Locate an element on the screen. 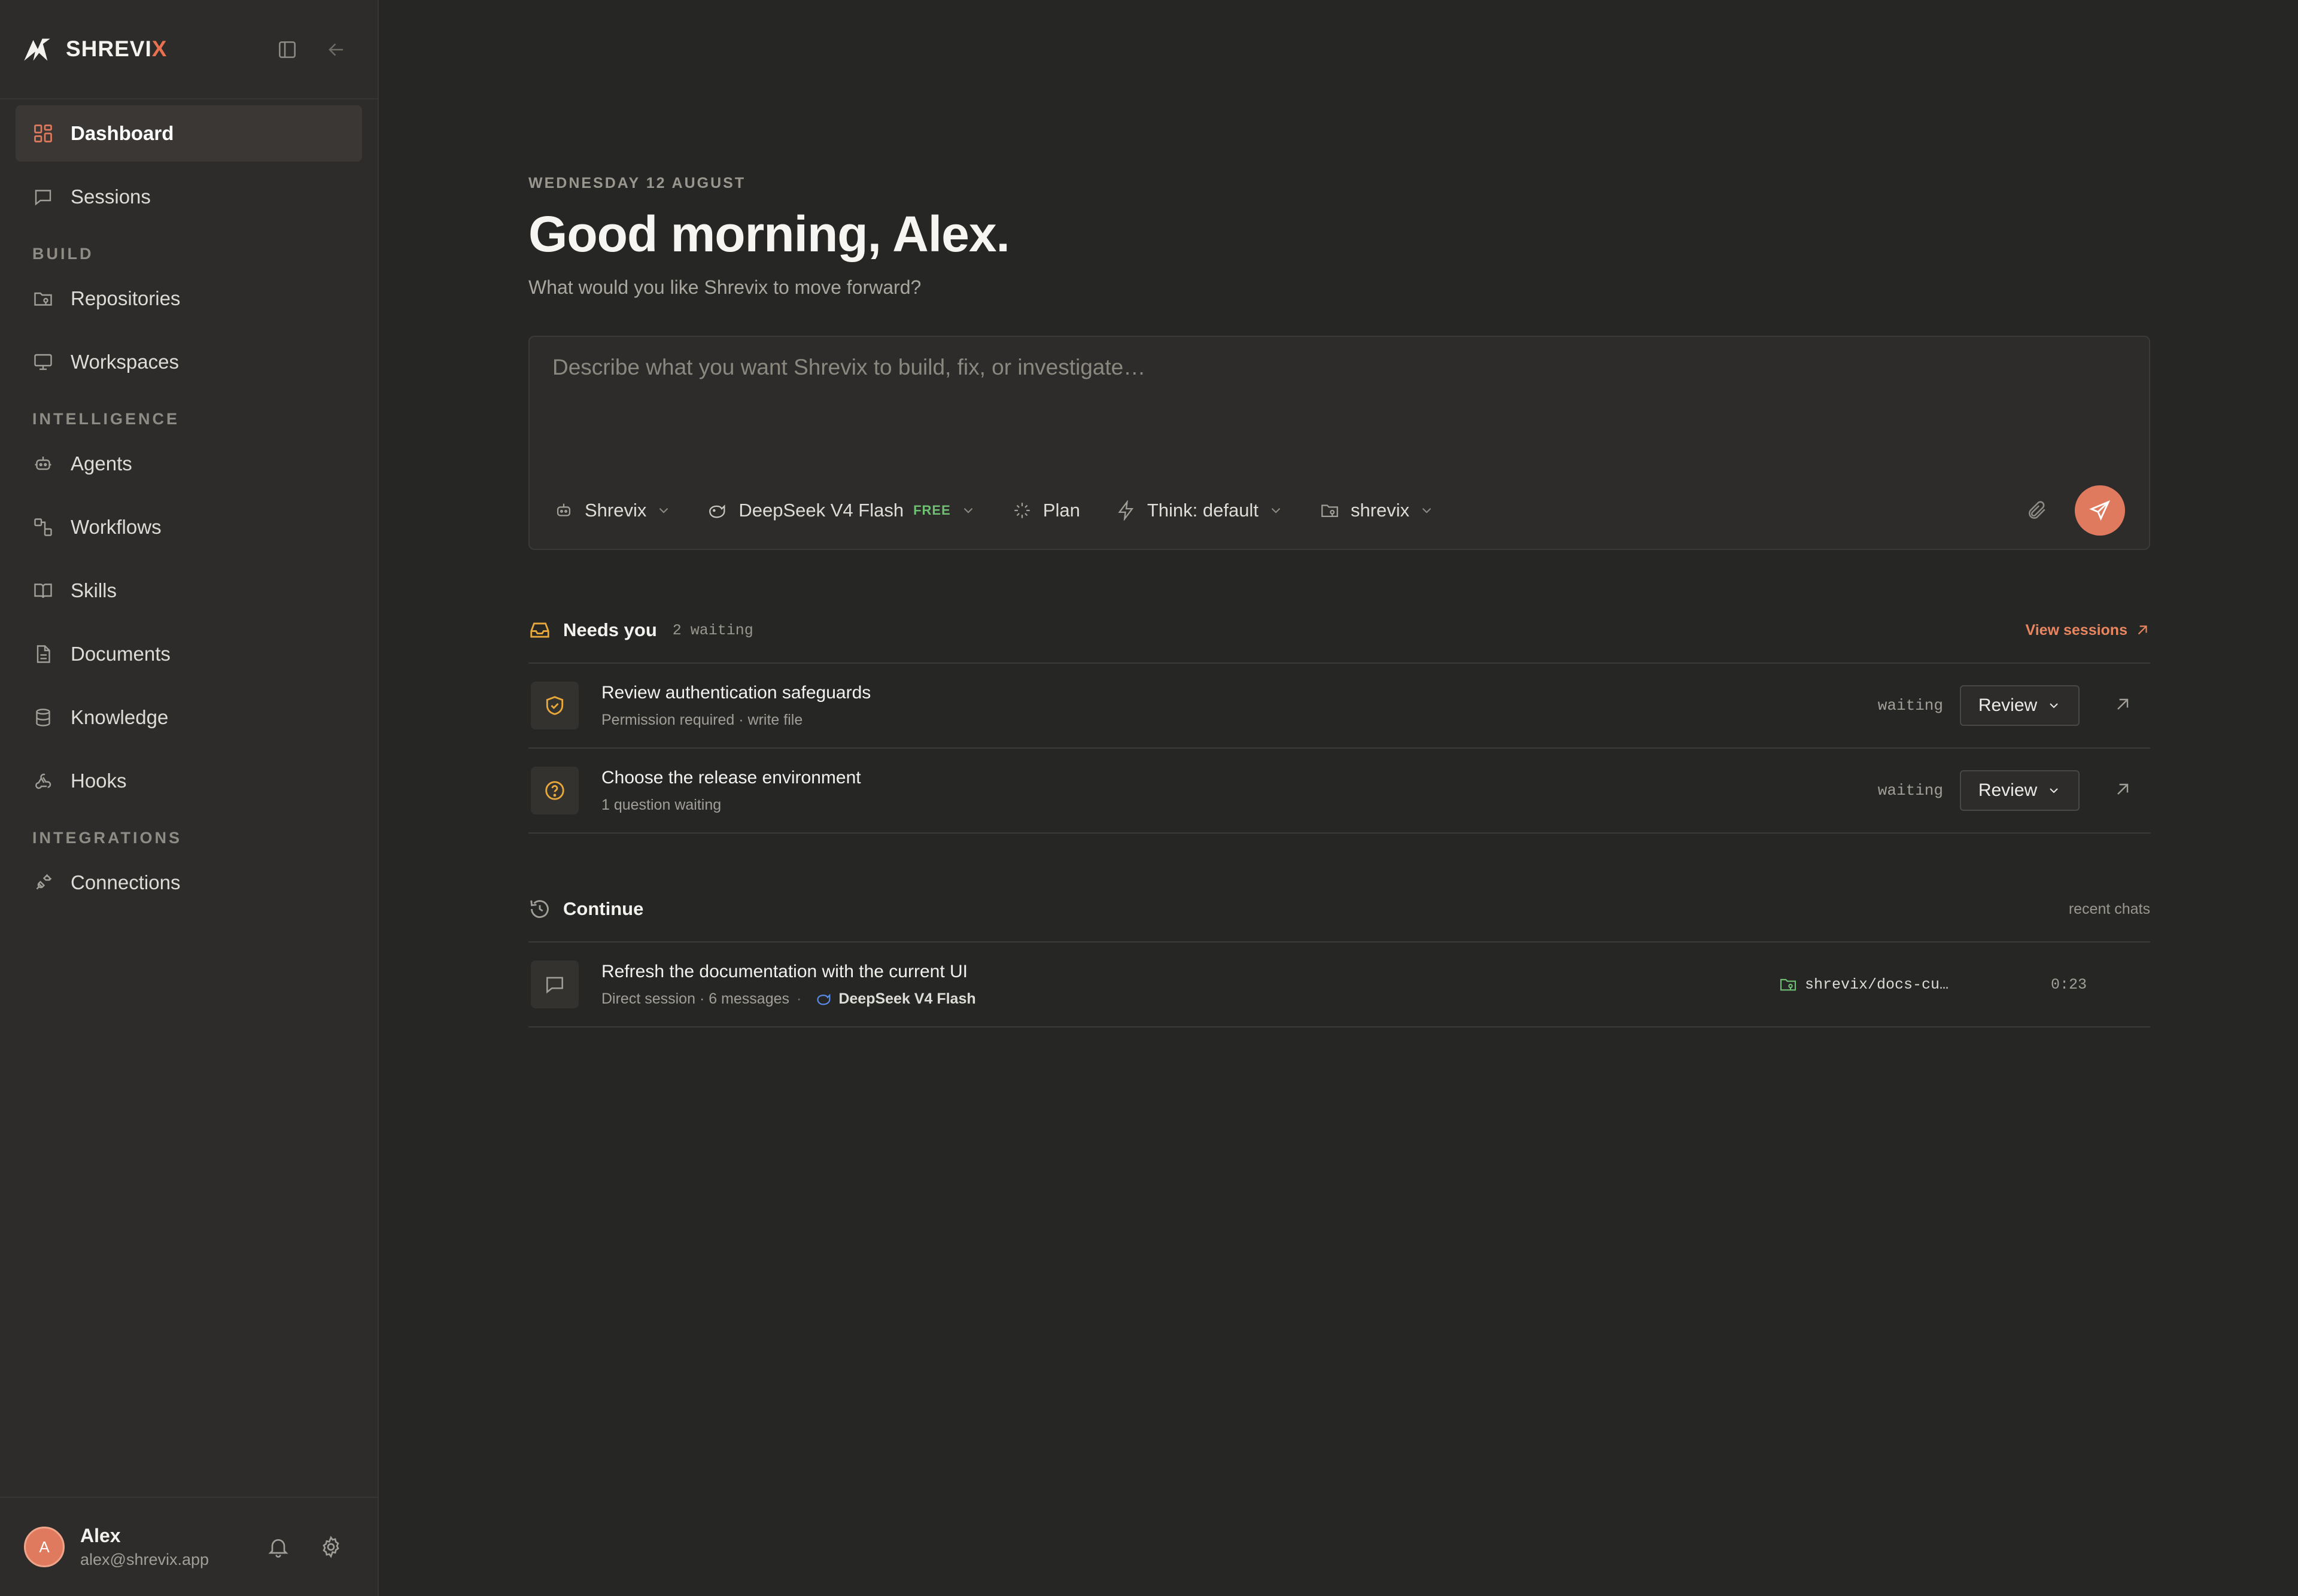 This screenshot has width=2298, height=1596. inbox-icon is located at coordinates (539, 630).